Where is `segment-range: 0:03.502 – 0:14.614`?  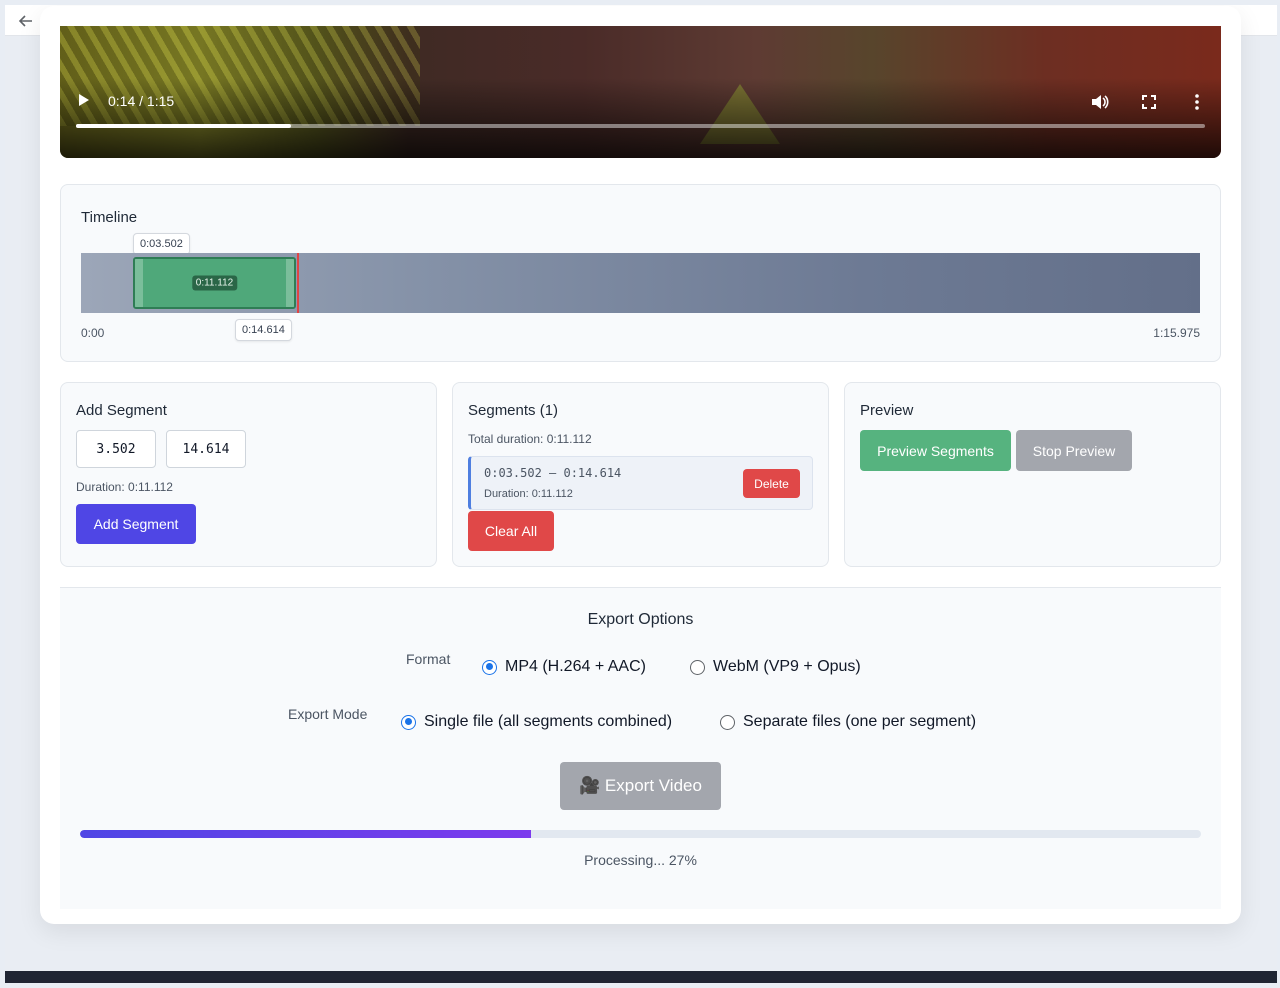
segment-range: 0:03.502 – 0:14.614 is located at coordinates (553, 473).